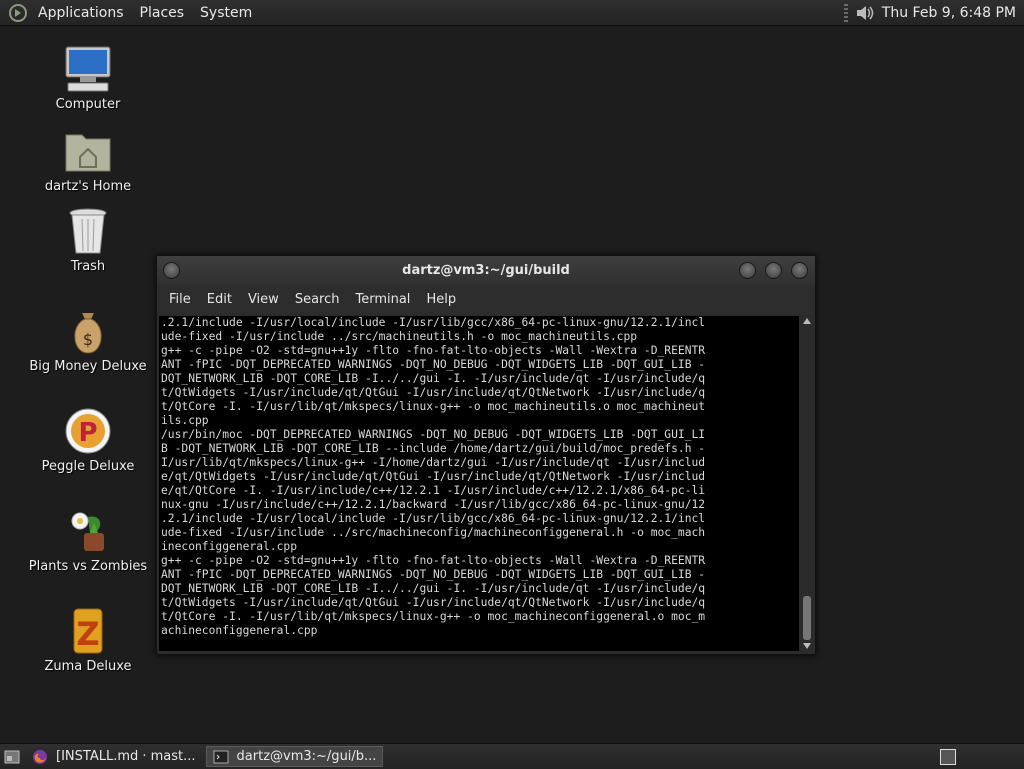  I want to click on desktop-icon-home: dartz's Home, so click(88, 160).